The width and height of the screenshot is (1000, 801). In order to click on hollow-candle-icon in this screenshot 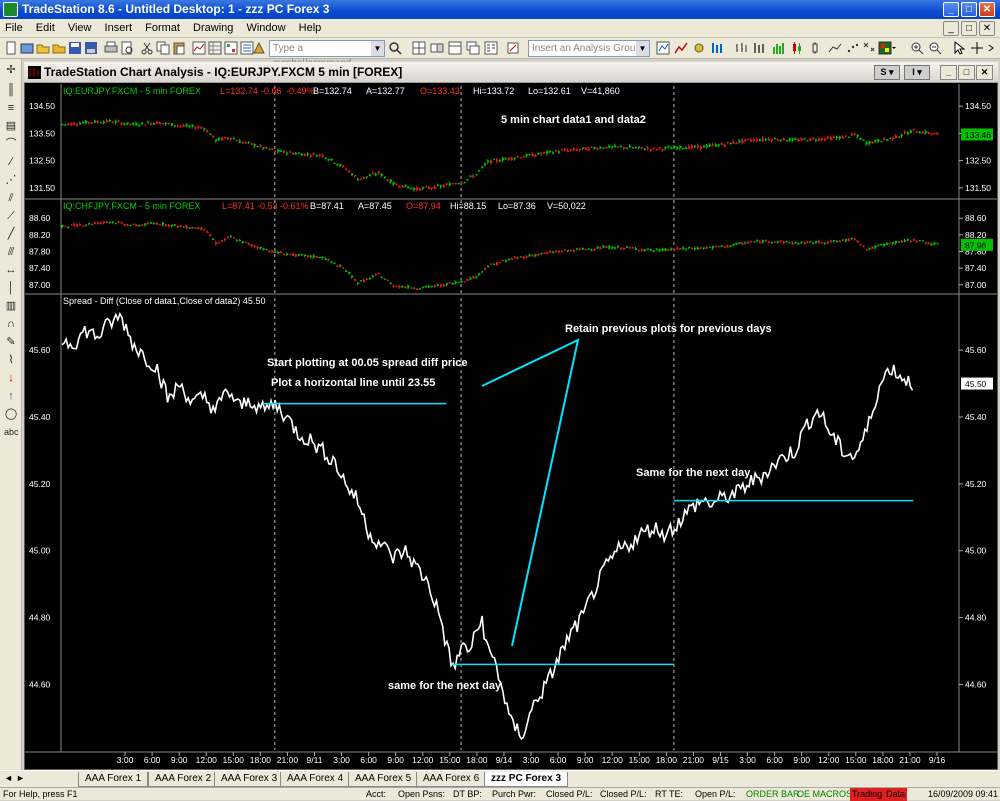, I will do `click(815, 48)`.